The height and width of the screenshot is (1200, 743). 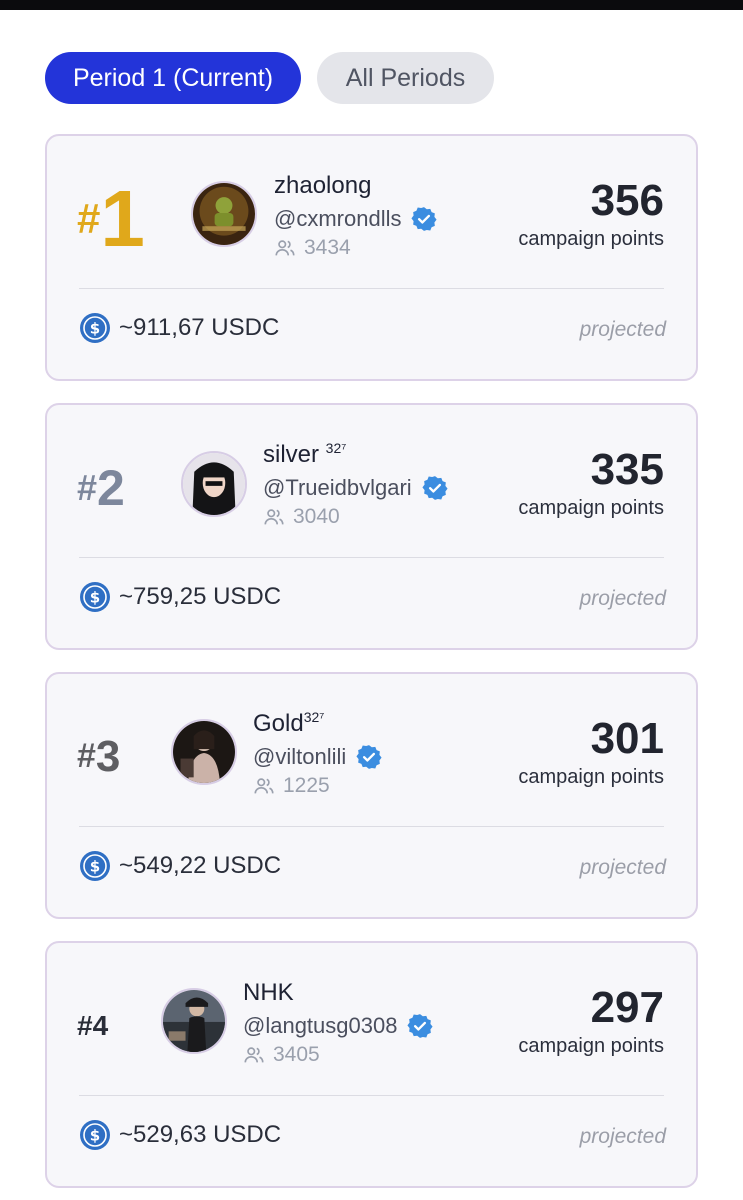 I want to click on user-info: Gold32⁷ @viltonlili 1225, so click(x=317, y=754).